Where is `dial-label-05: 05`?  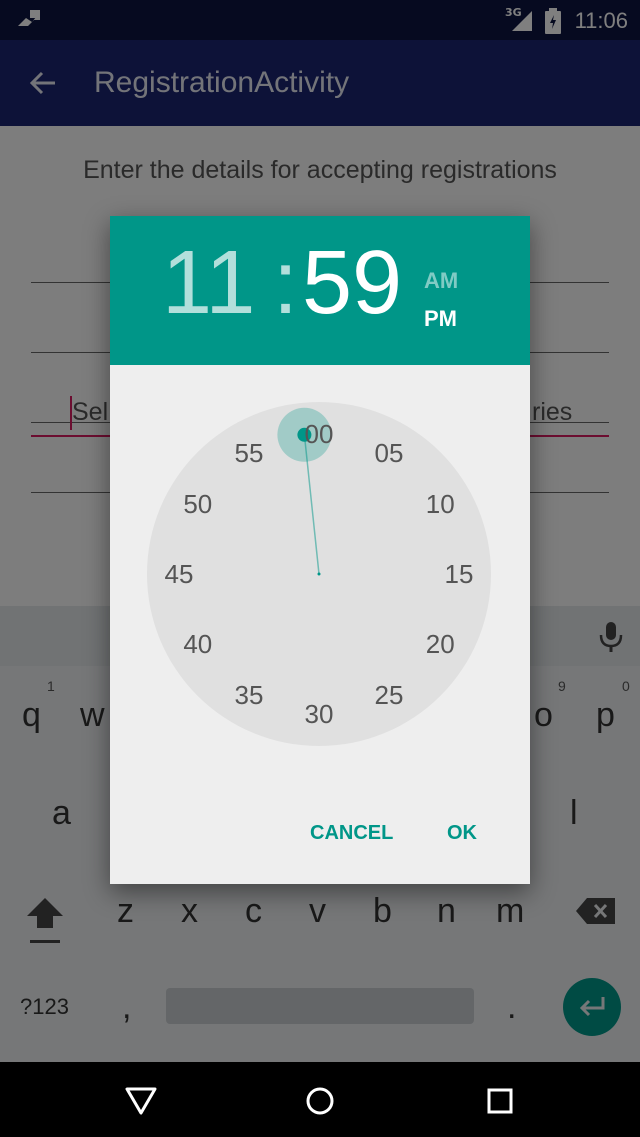
dial-label-05: 05 is located at coordinates (389, 453).